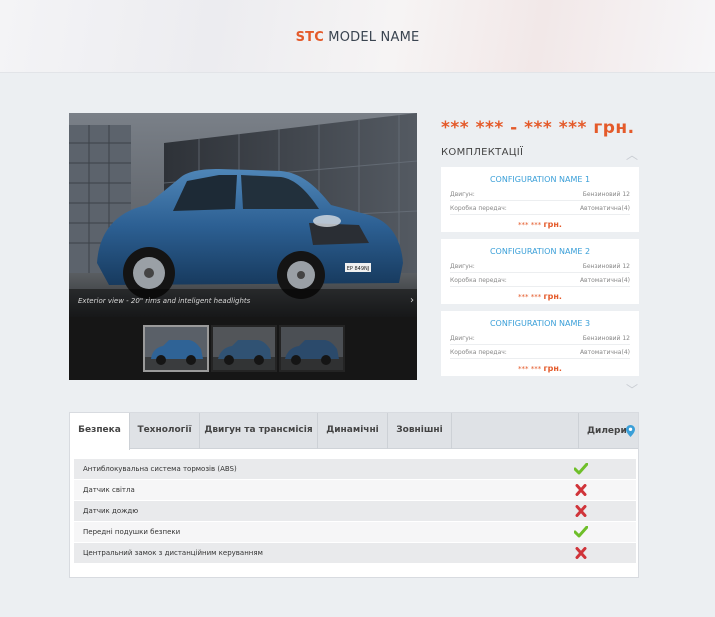  Describe the element at coordinates (371, 37) in the screenshot. I see `model-name: MODEL NAME` at that location.